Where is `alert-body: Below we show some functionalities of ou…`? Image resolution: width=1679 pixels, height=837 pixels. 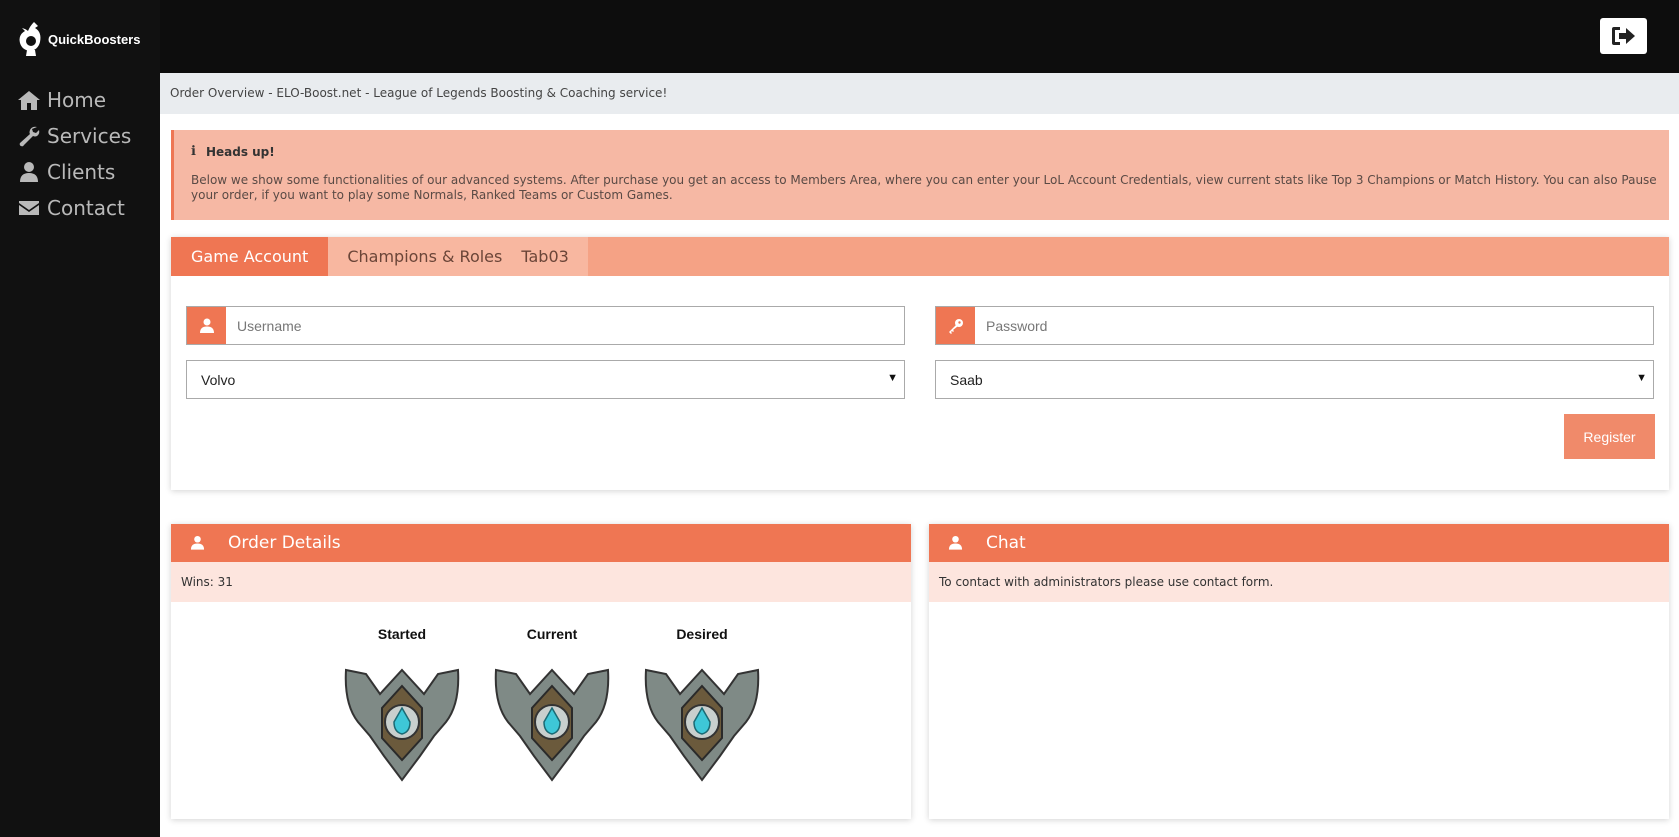
alert-body: Below we show some functionalities of ou… is located at coordinates (924, 187).